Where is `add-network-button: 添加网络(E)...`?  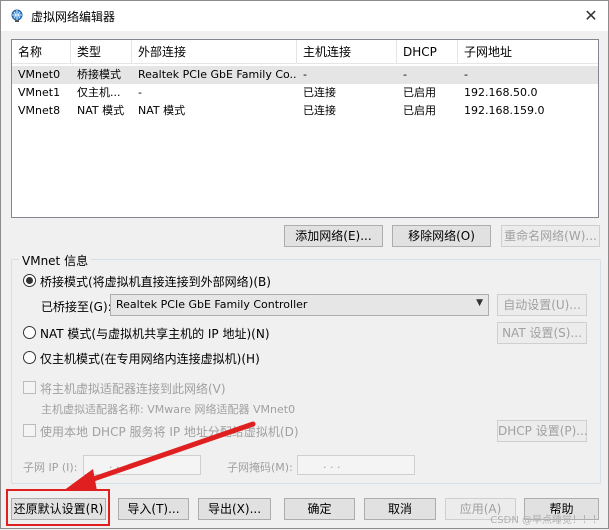
add-network-button: 添加网络(E)... is located at coordinates (333, 236).